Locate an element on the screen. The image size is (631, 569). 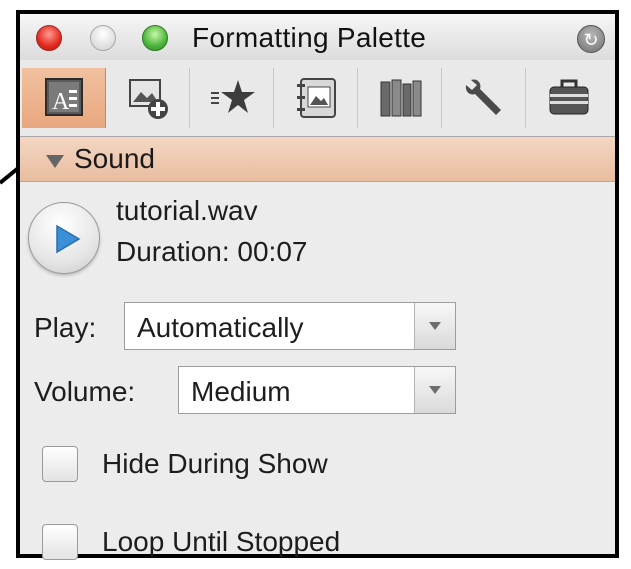
books-icon is located at coordinates (401, 98).